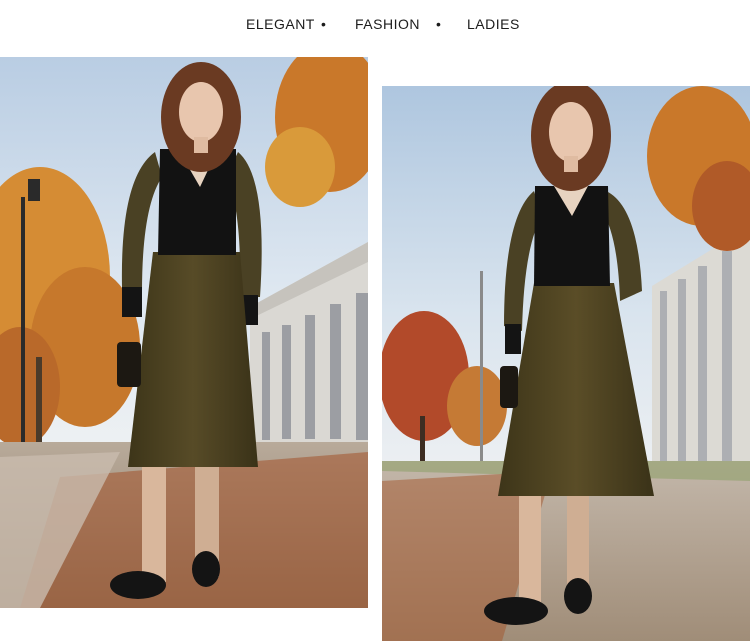  I want to click on tagline-word-ladies: LADIES, so click(493, 24).